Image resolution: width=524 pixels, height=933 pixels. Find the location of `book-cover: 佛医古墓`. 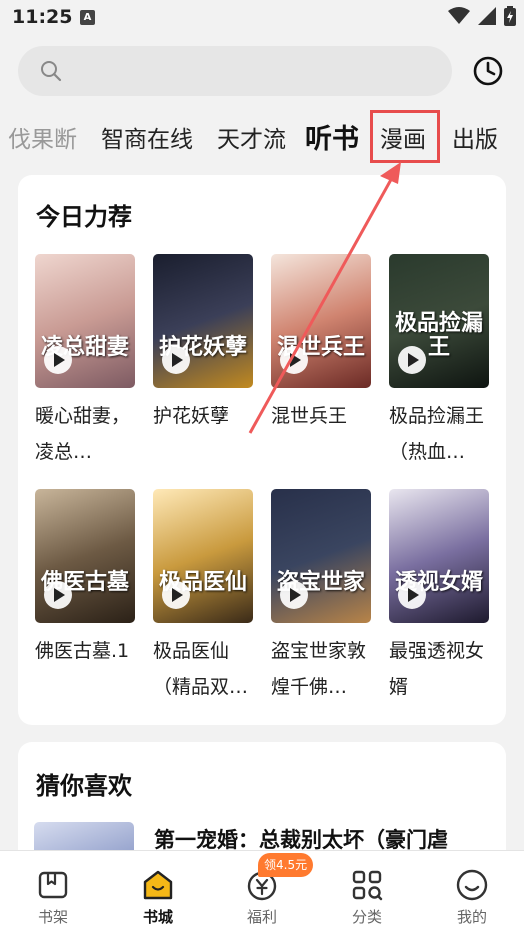

book-cover: 佛医古墓 is located at coordinates (85, 556).